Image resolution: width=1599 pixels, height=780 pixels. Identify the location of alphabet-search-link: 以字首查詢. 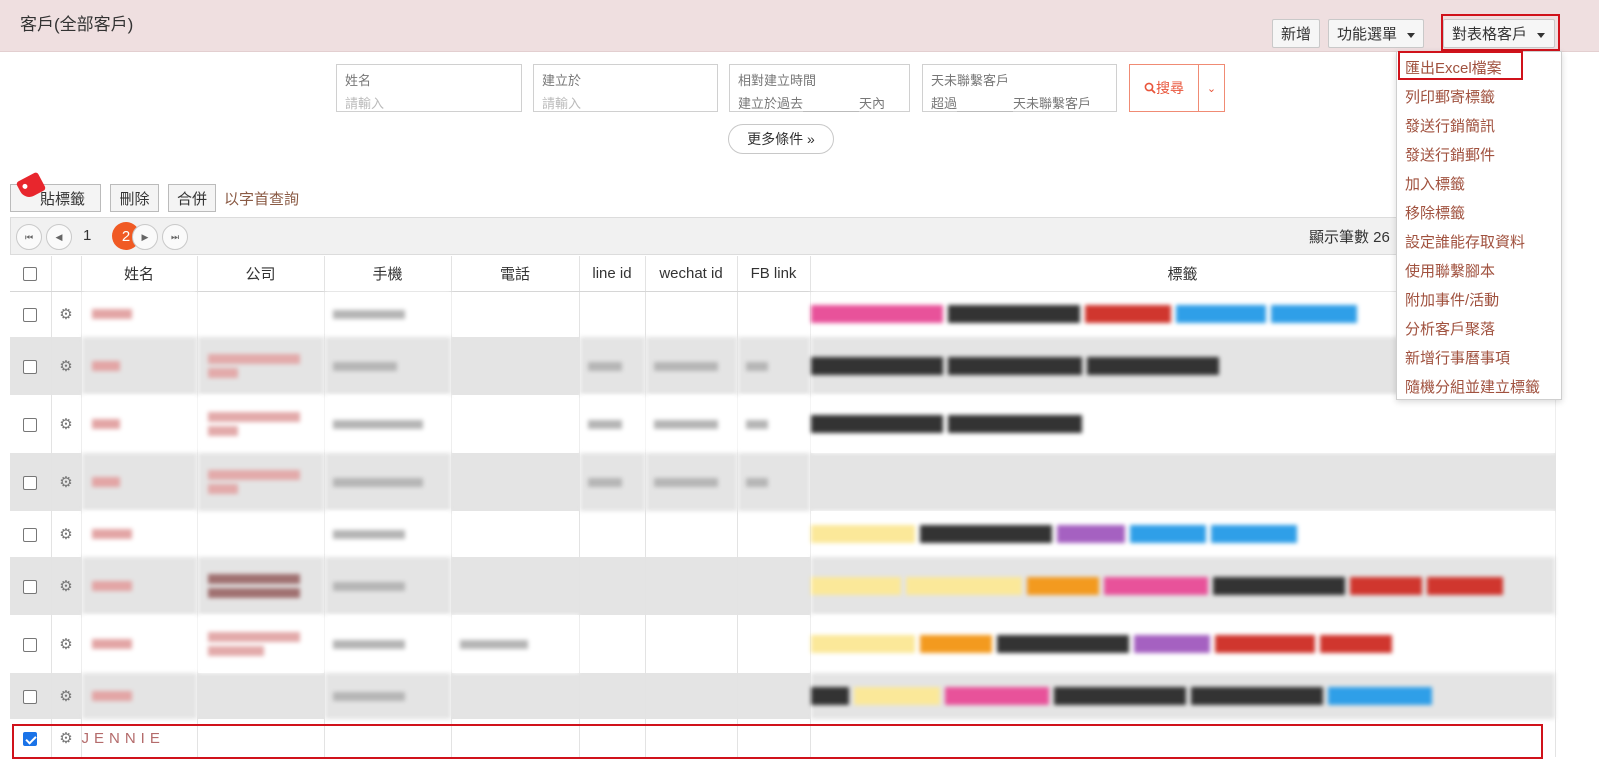
(261, 198).